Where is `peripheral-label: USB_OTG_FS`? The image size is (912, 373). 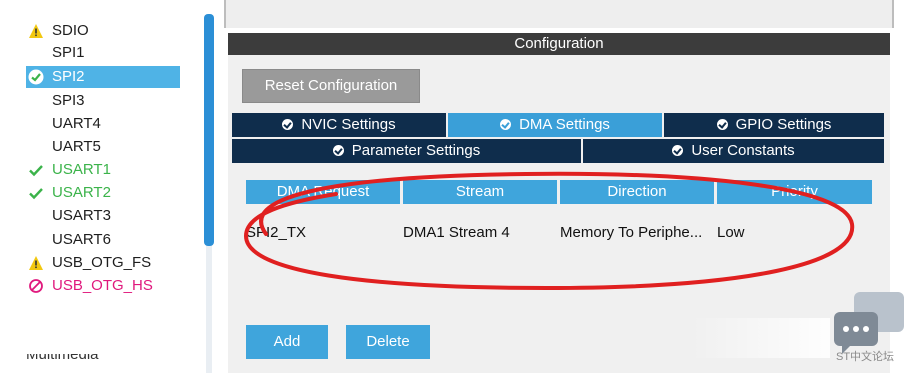
peripheral-label: USB_OTG_FS is located at coordinates (102, 262).